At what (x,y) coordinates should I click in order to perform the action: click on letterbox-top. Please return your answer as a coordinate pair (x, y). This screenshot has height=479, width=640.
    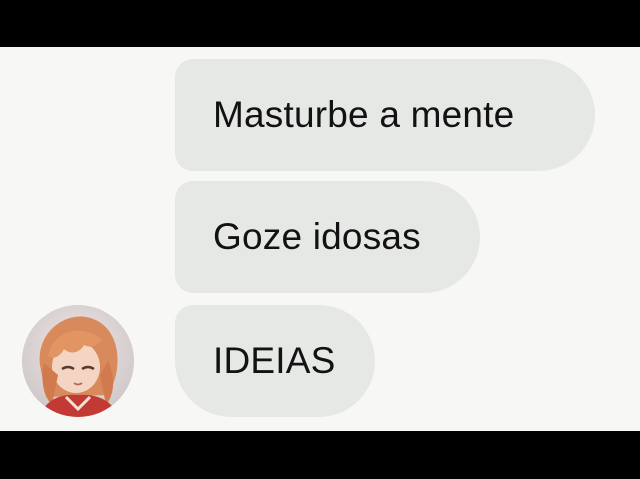
    Looking at the image, I should click on (320, 23).